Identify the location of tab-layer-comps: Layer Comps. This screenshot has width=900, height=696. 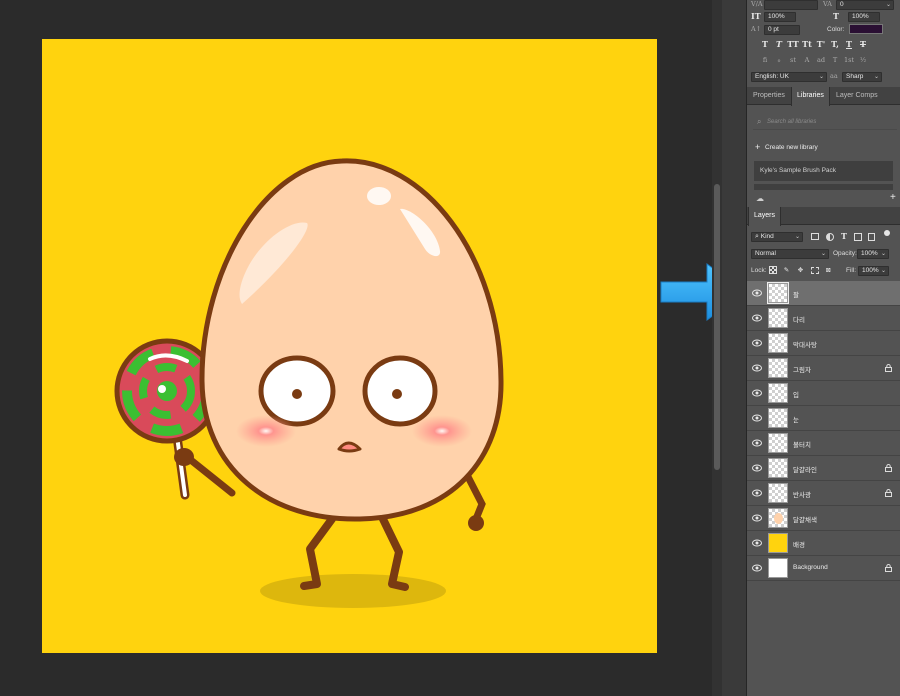
(857, 96).